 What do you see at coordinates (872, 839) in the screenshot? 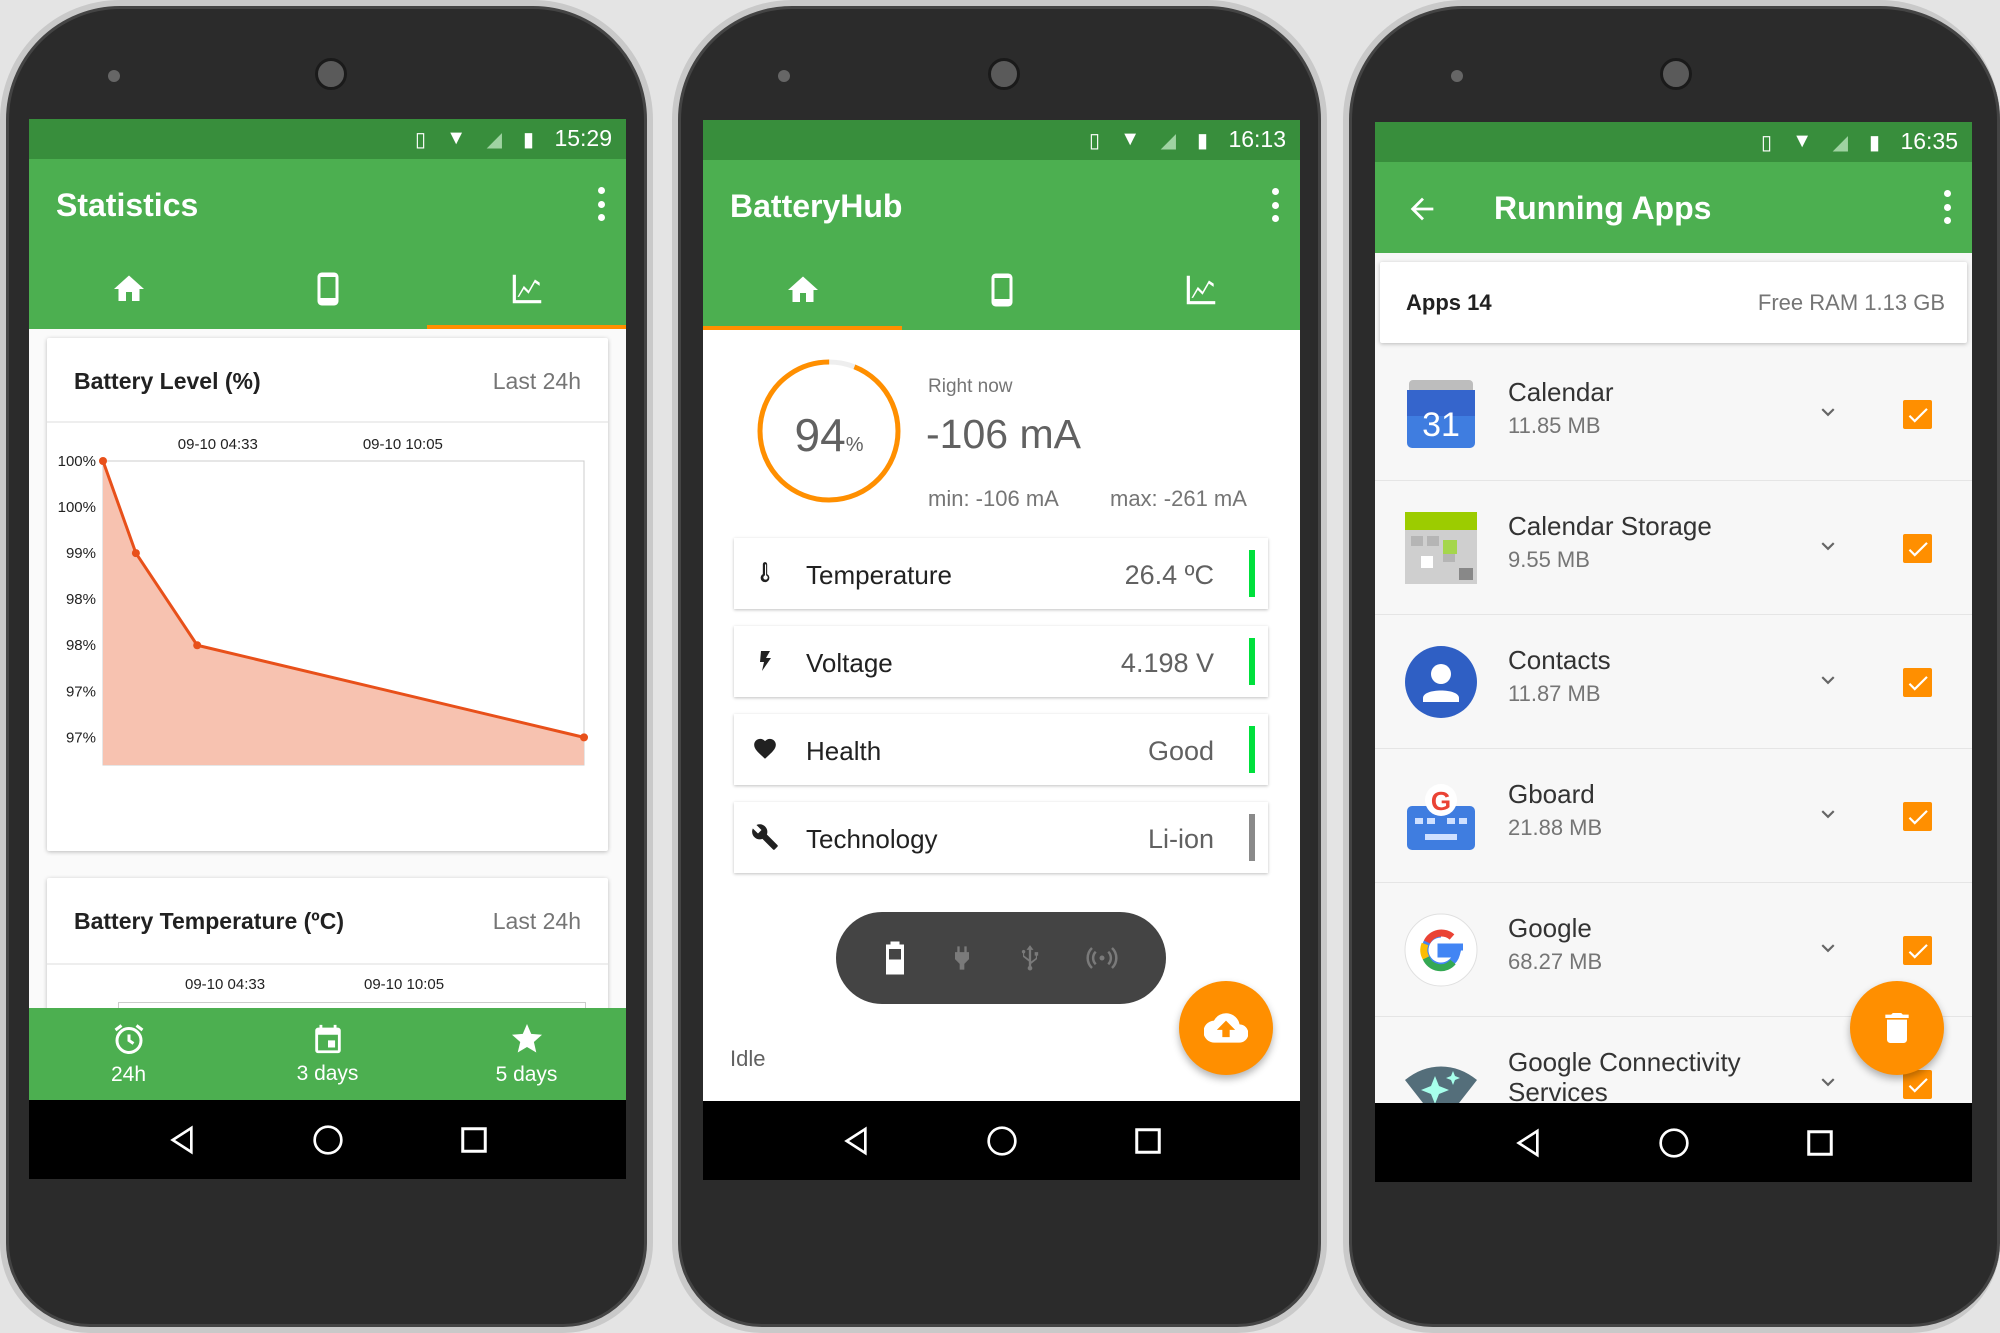
I see `row-label: Technology` at bounding box center [872, 839].